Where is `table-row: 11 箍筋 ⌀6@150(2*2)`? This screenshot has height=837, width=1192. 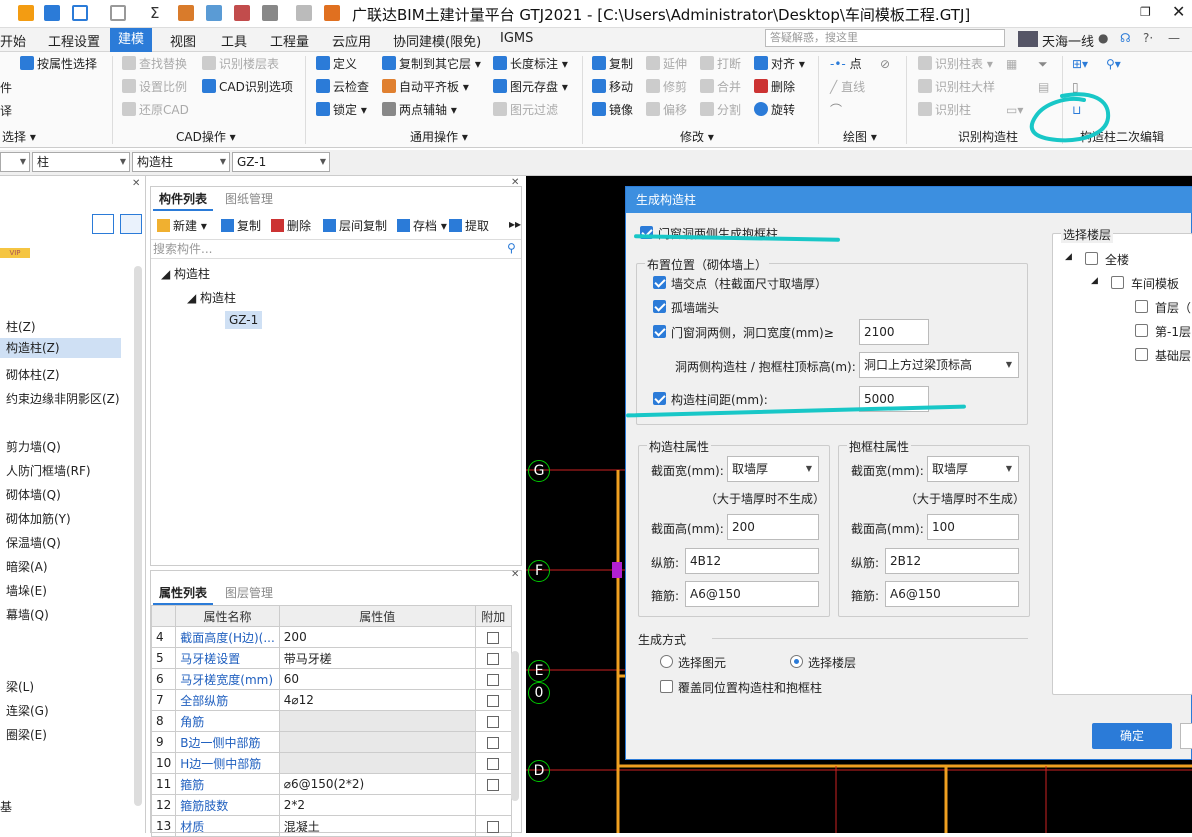 table-row: 11 箍筋 ⌀6@150(2*2) is located at coordinates (331, 784).